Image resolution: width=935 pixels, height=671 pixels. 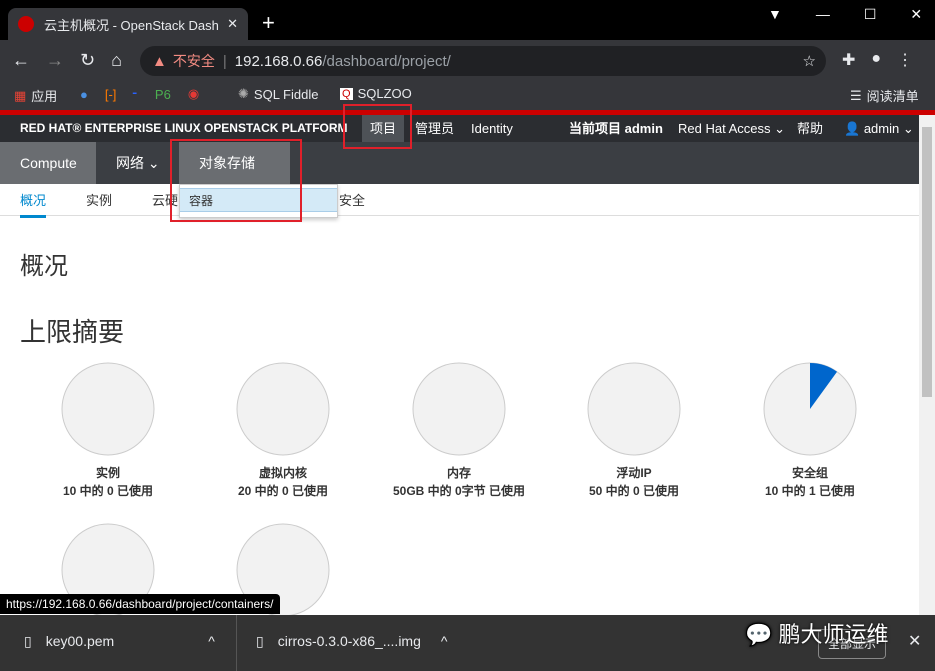 I want to click on reading-list-icon: ☰, so click(x=856, y=95).